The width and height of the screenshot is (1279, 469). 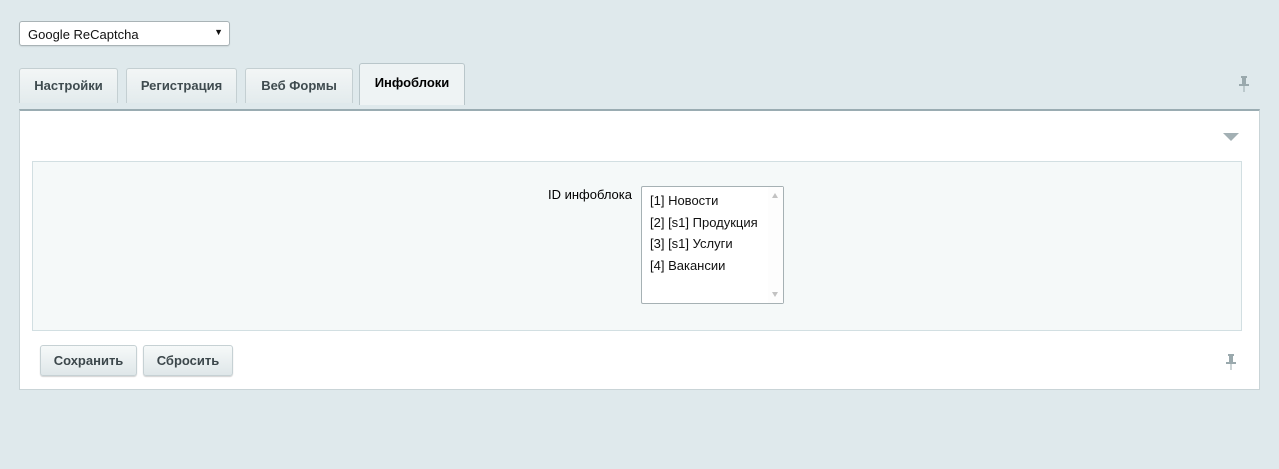 What do you see at coordinates (1231, 137) in the screenshot?
I see `collapse-arrow-icon` at bounding box center [1231, 137].